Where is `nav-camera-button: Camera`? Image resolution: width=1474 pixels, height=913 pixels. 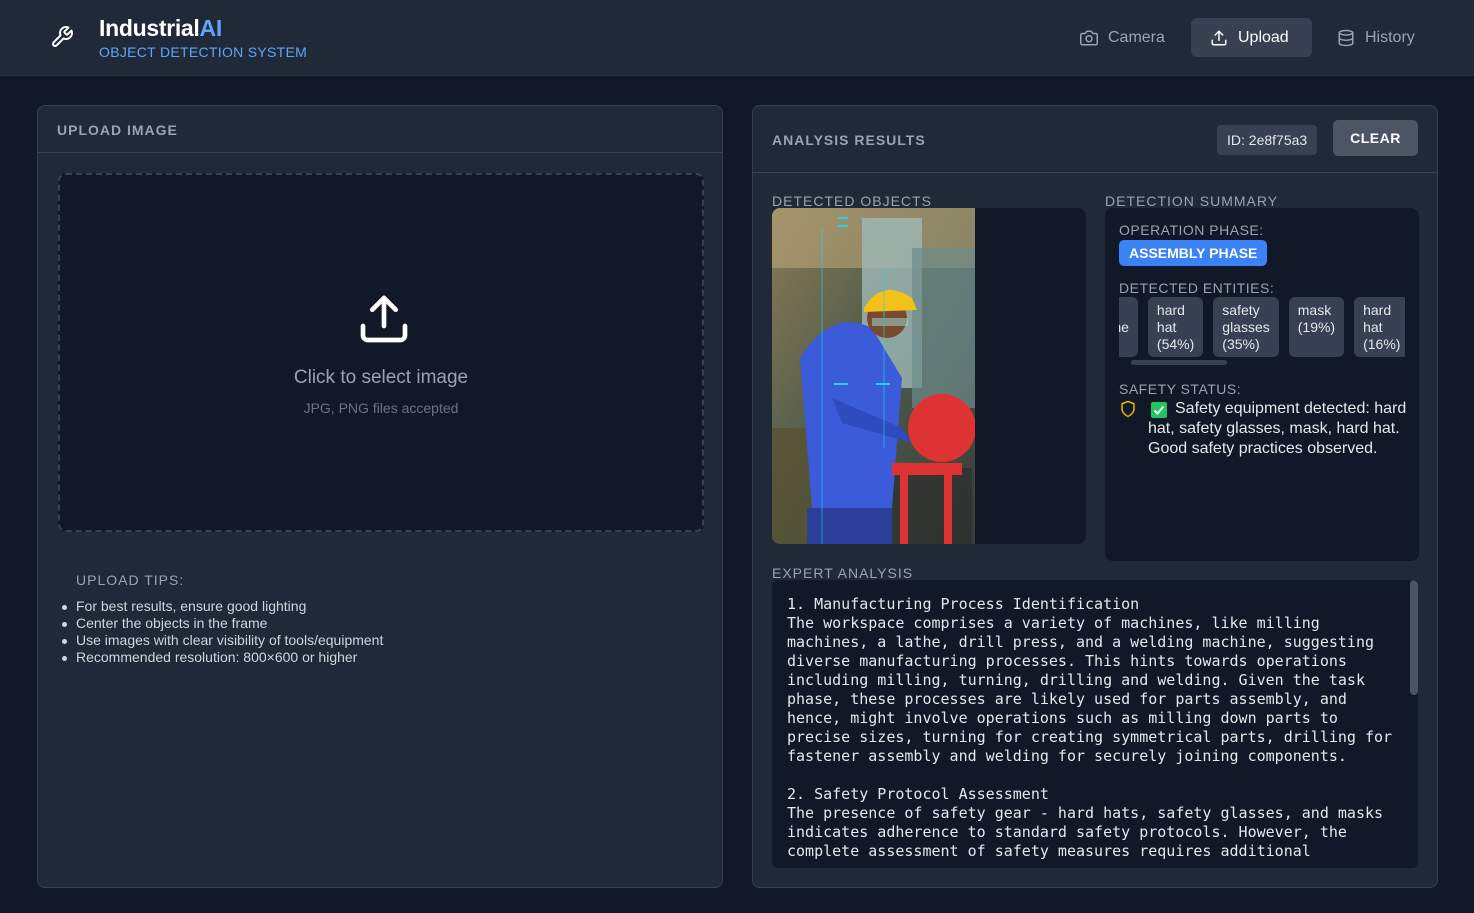
nav-camera-button: Camera is located at coordinates (1122, 37).